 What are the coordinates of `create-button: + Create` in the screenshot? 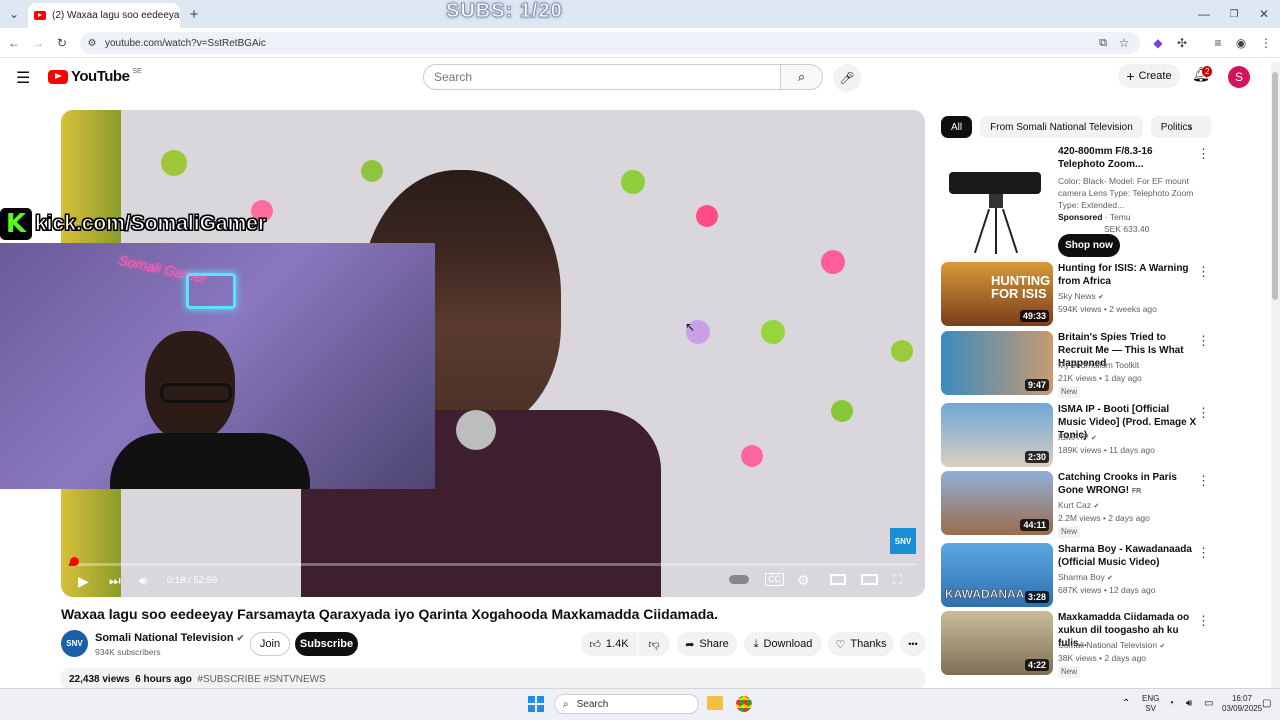 It's located at (1149, 76).